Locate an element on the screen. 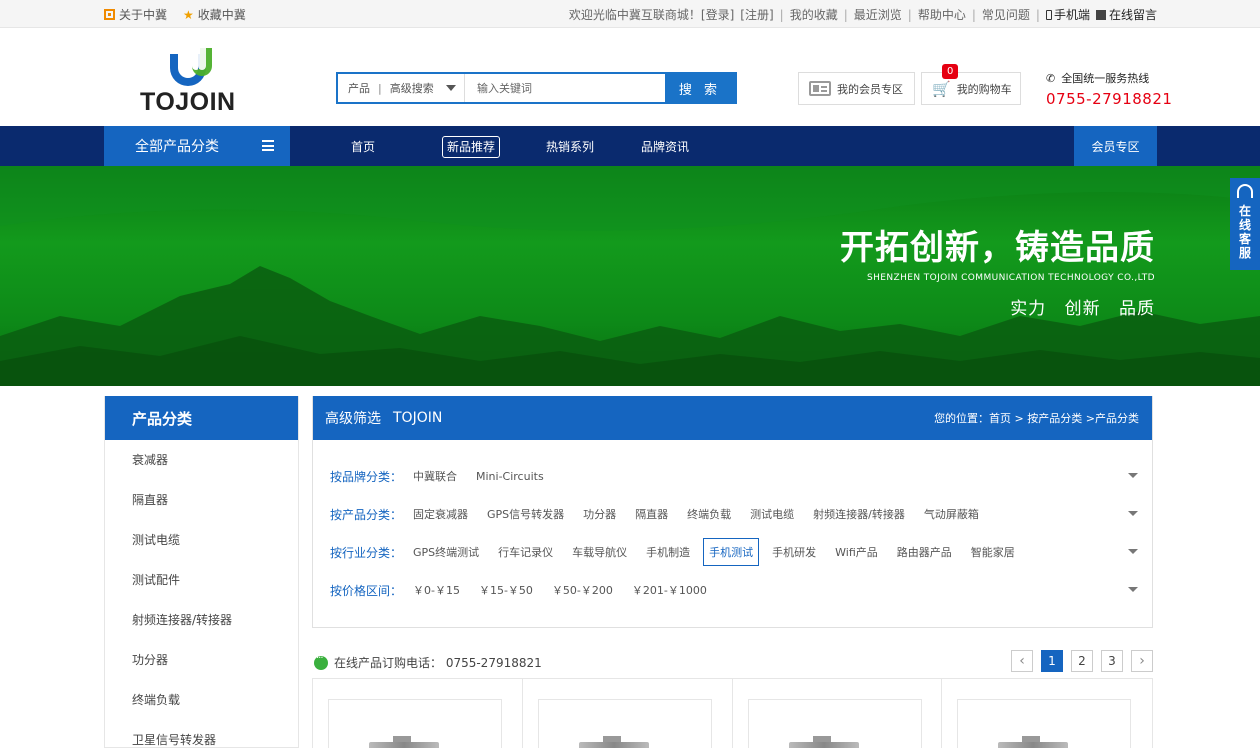  main-nav: 全部产品分类 首页 新品推荐 热销系列 品牌资讯 会员专区 is located at coordinates (630, 146).